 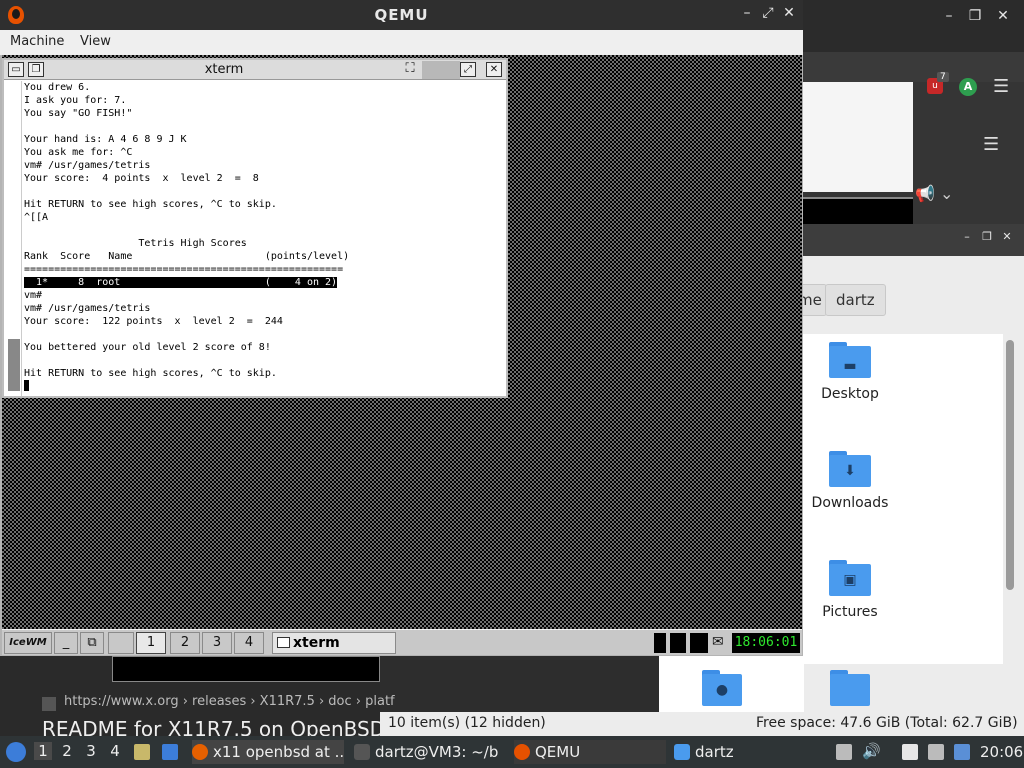 What do you see at coordinates (255, 70) in the screenshot?
I see `xterm-titlebar: ▭ ❐ xterm ⛶ ⤢ ✕` at bounding box center [255, 70].